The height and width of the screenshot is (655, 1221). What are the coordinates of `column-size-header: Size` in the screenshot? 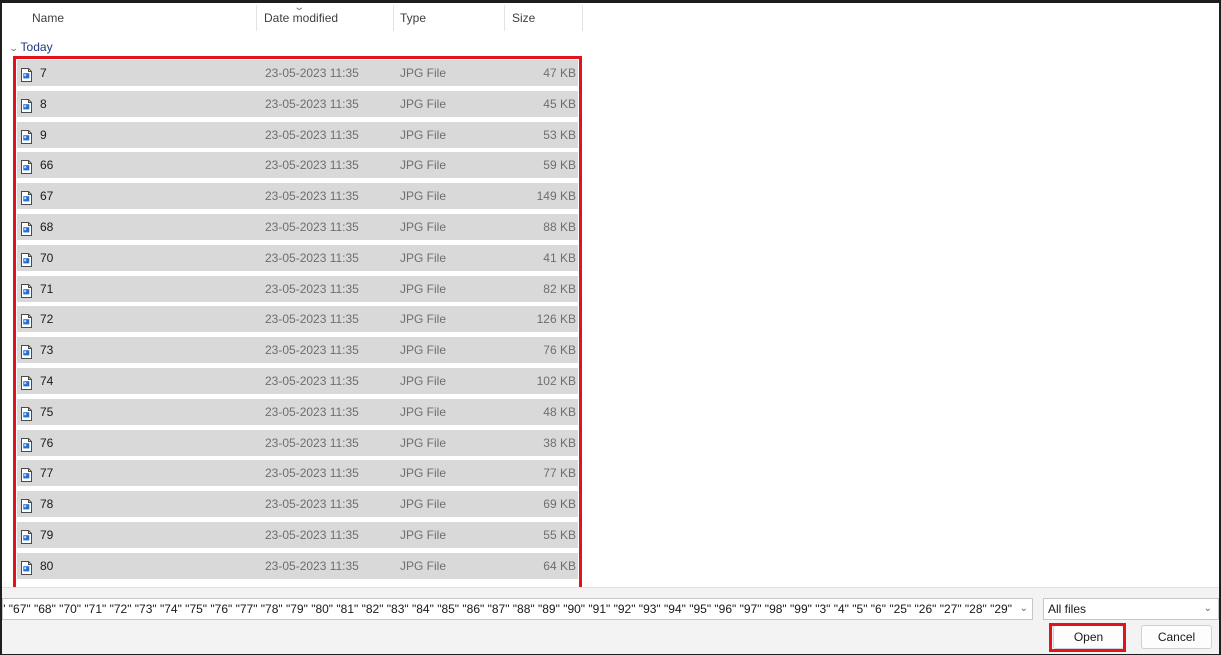 It's located at (523, 18).